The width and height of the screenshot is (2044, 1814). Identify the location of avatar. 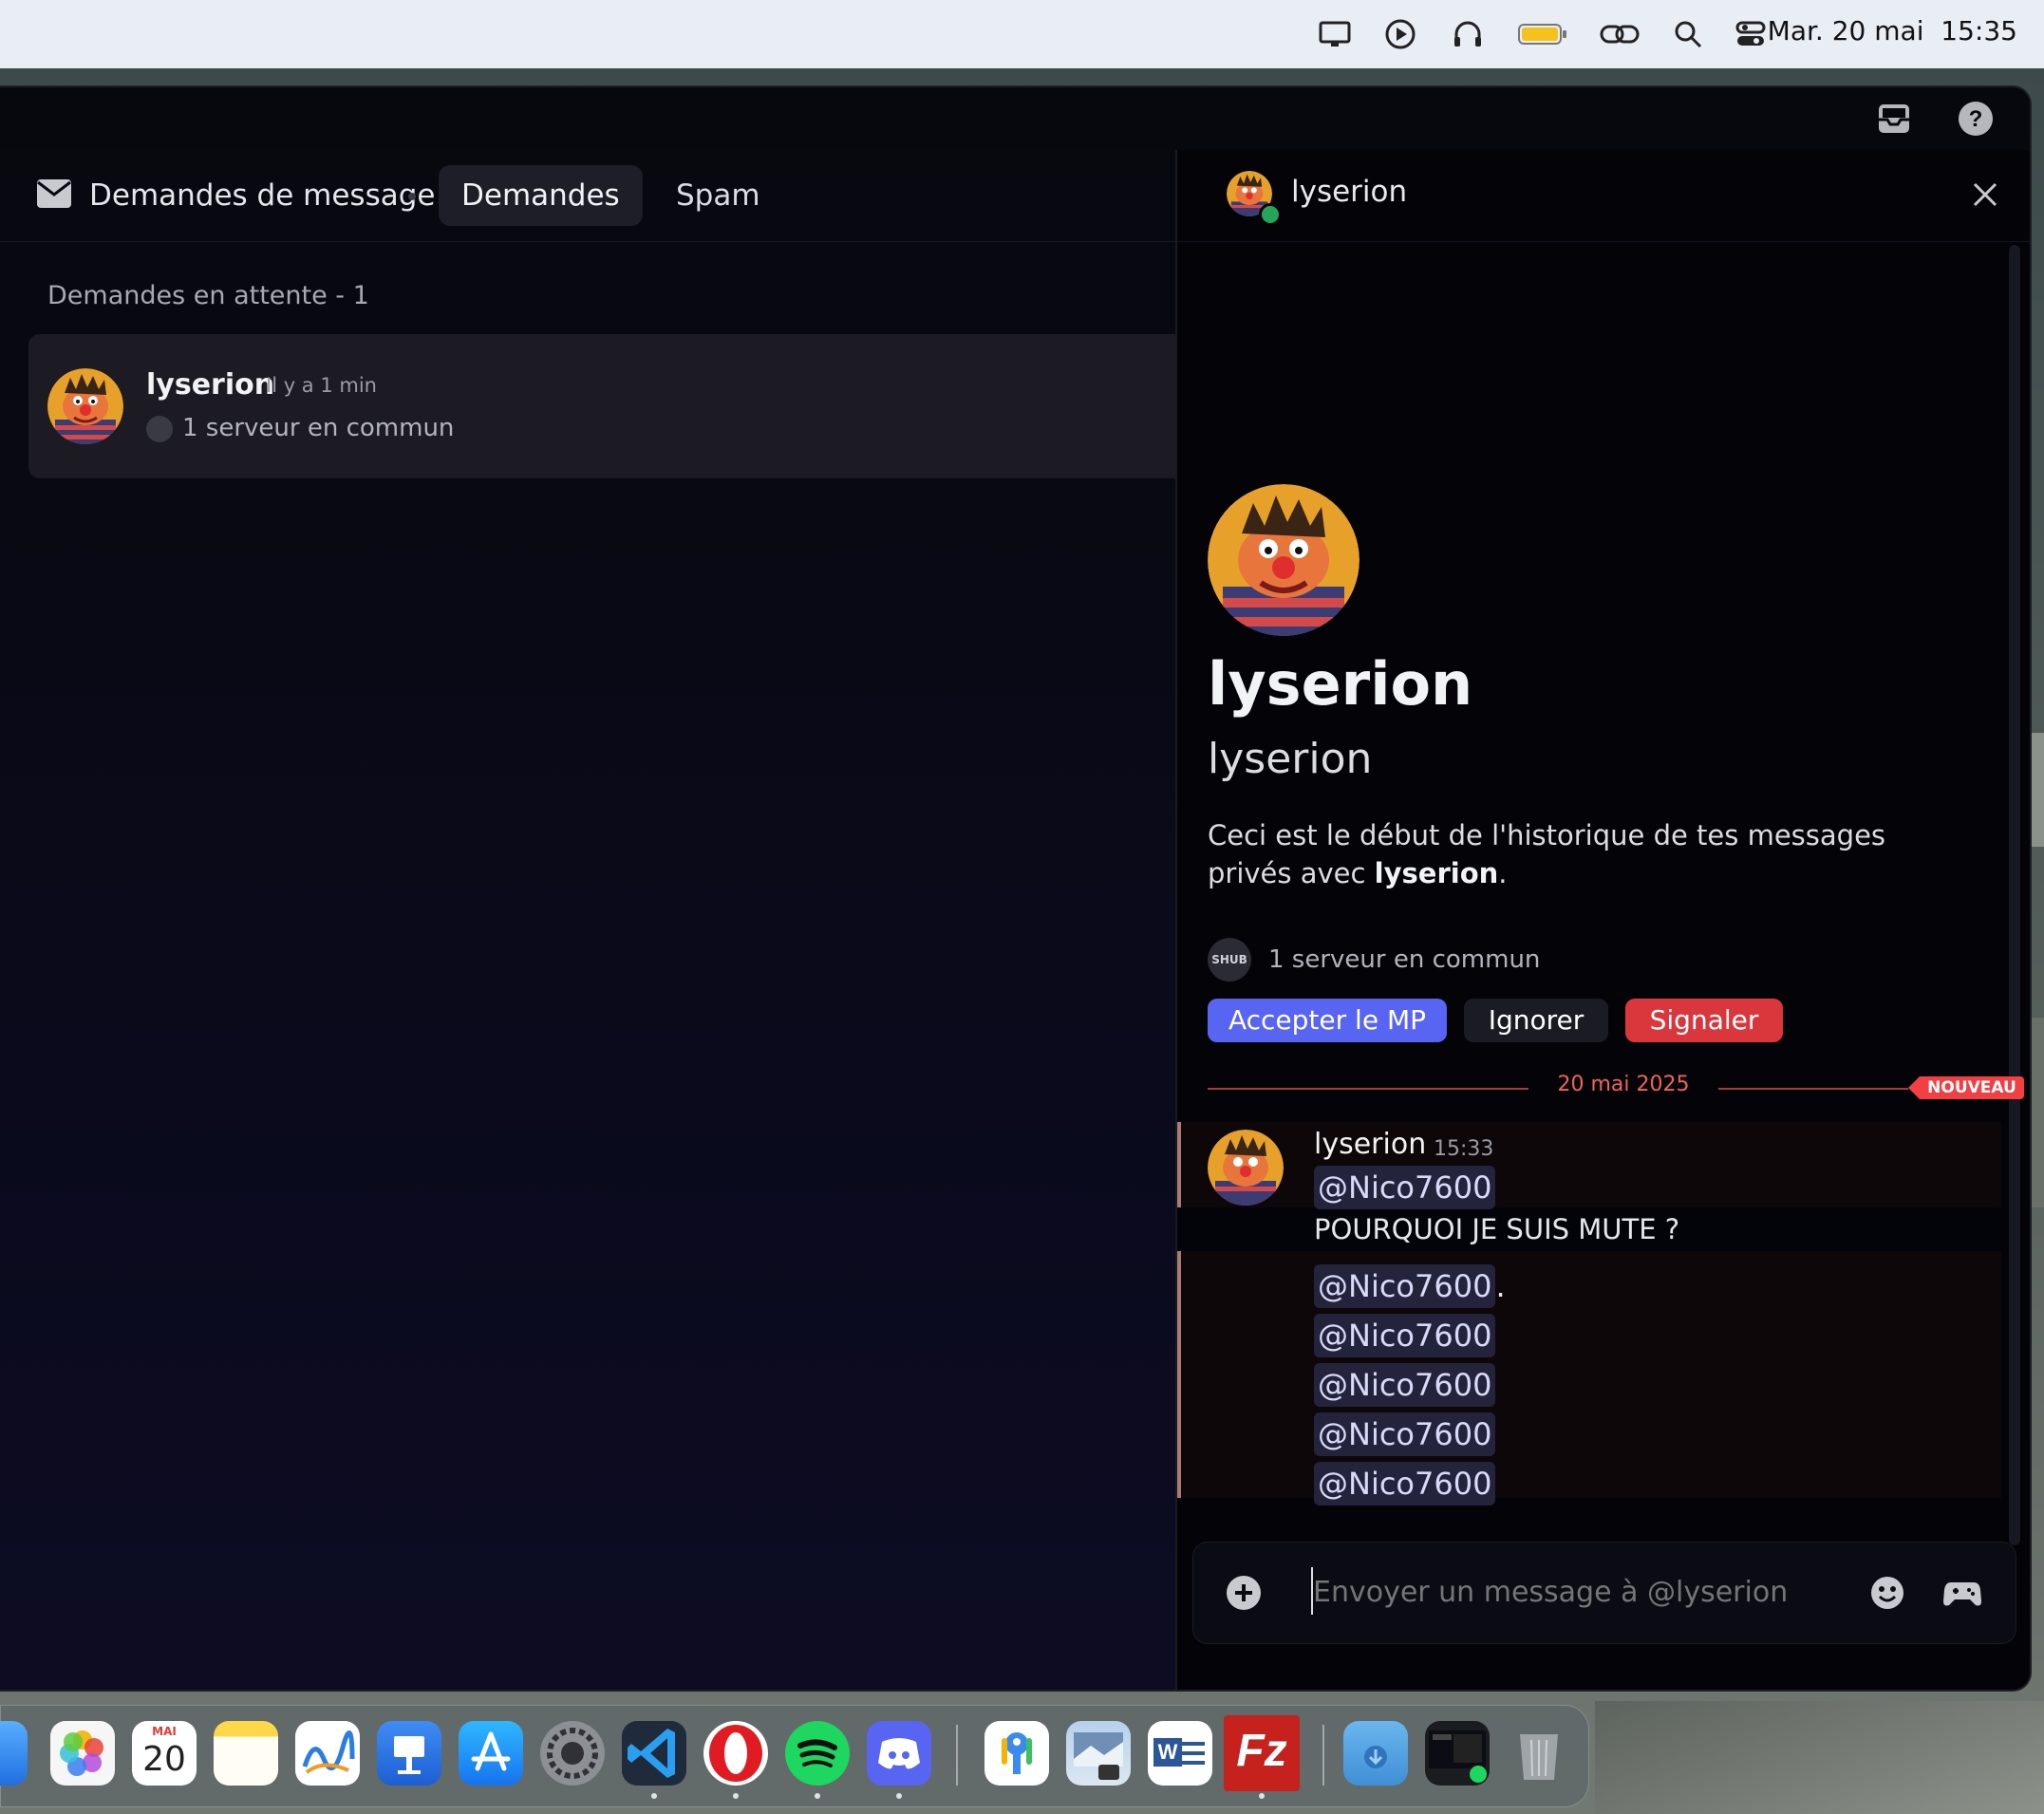
(85, 406).